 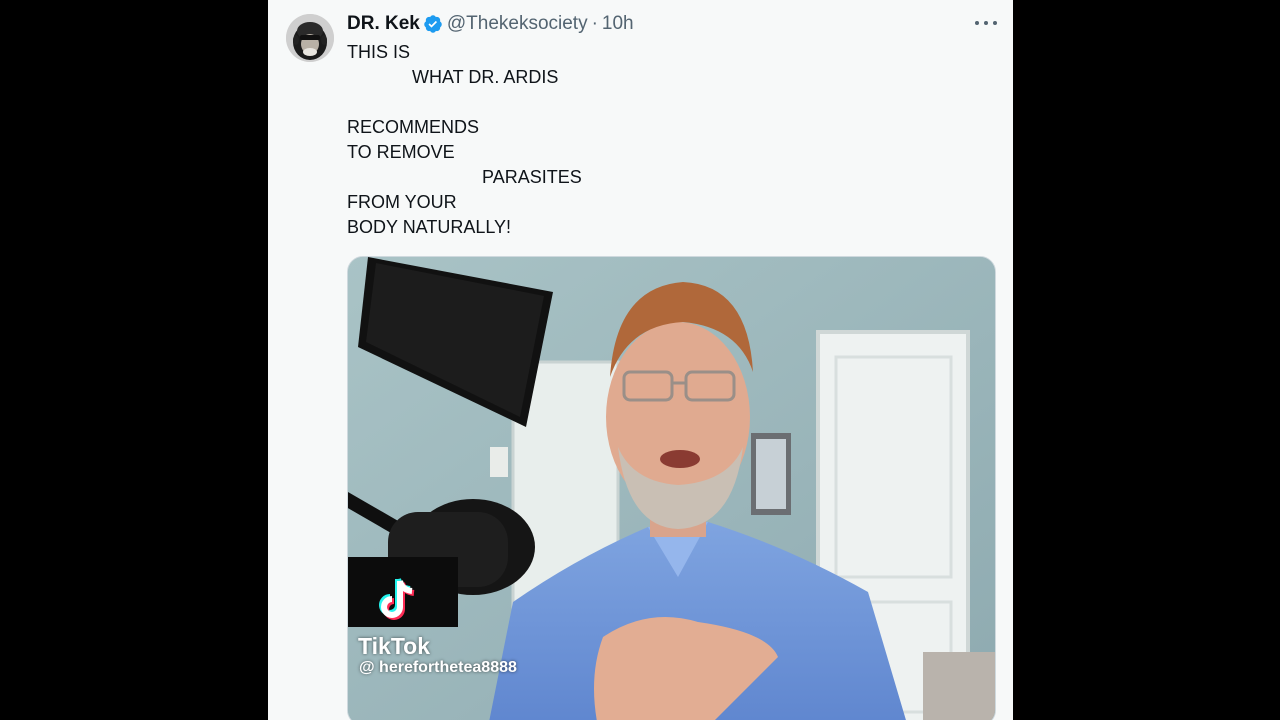 What do you see at coordinates (401, 152) in the screenshot?
I see `tweet-text-line: TO REMOVE` at bounding box center [401, 152].